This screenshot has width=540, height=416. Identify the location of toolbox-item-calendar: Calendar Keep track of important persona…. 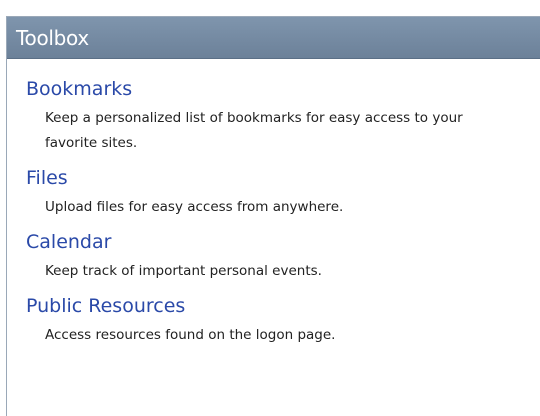
(283, 257).